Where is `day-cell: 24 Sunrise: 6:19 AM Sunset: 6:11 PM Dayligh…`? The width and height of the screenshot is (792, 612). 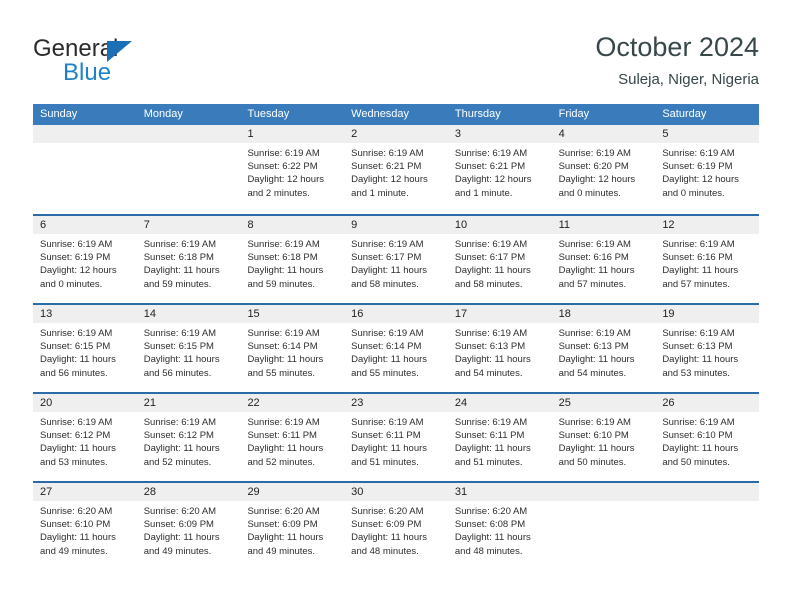
day-cell: 24 Sunrise: 6:19 AM Sunset: 6:11 PM Dayligh… is located at coordinates (499, 437).